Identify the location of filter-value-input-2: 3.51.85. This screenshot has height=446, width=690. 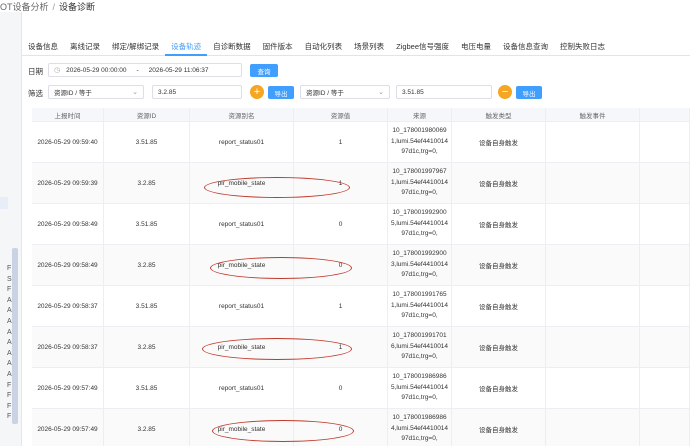
(444, 92).